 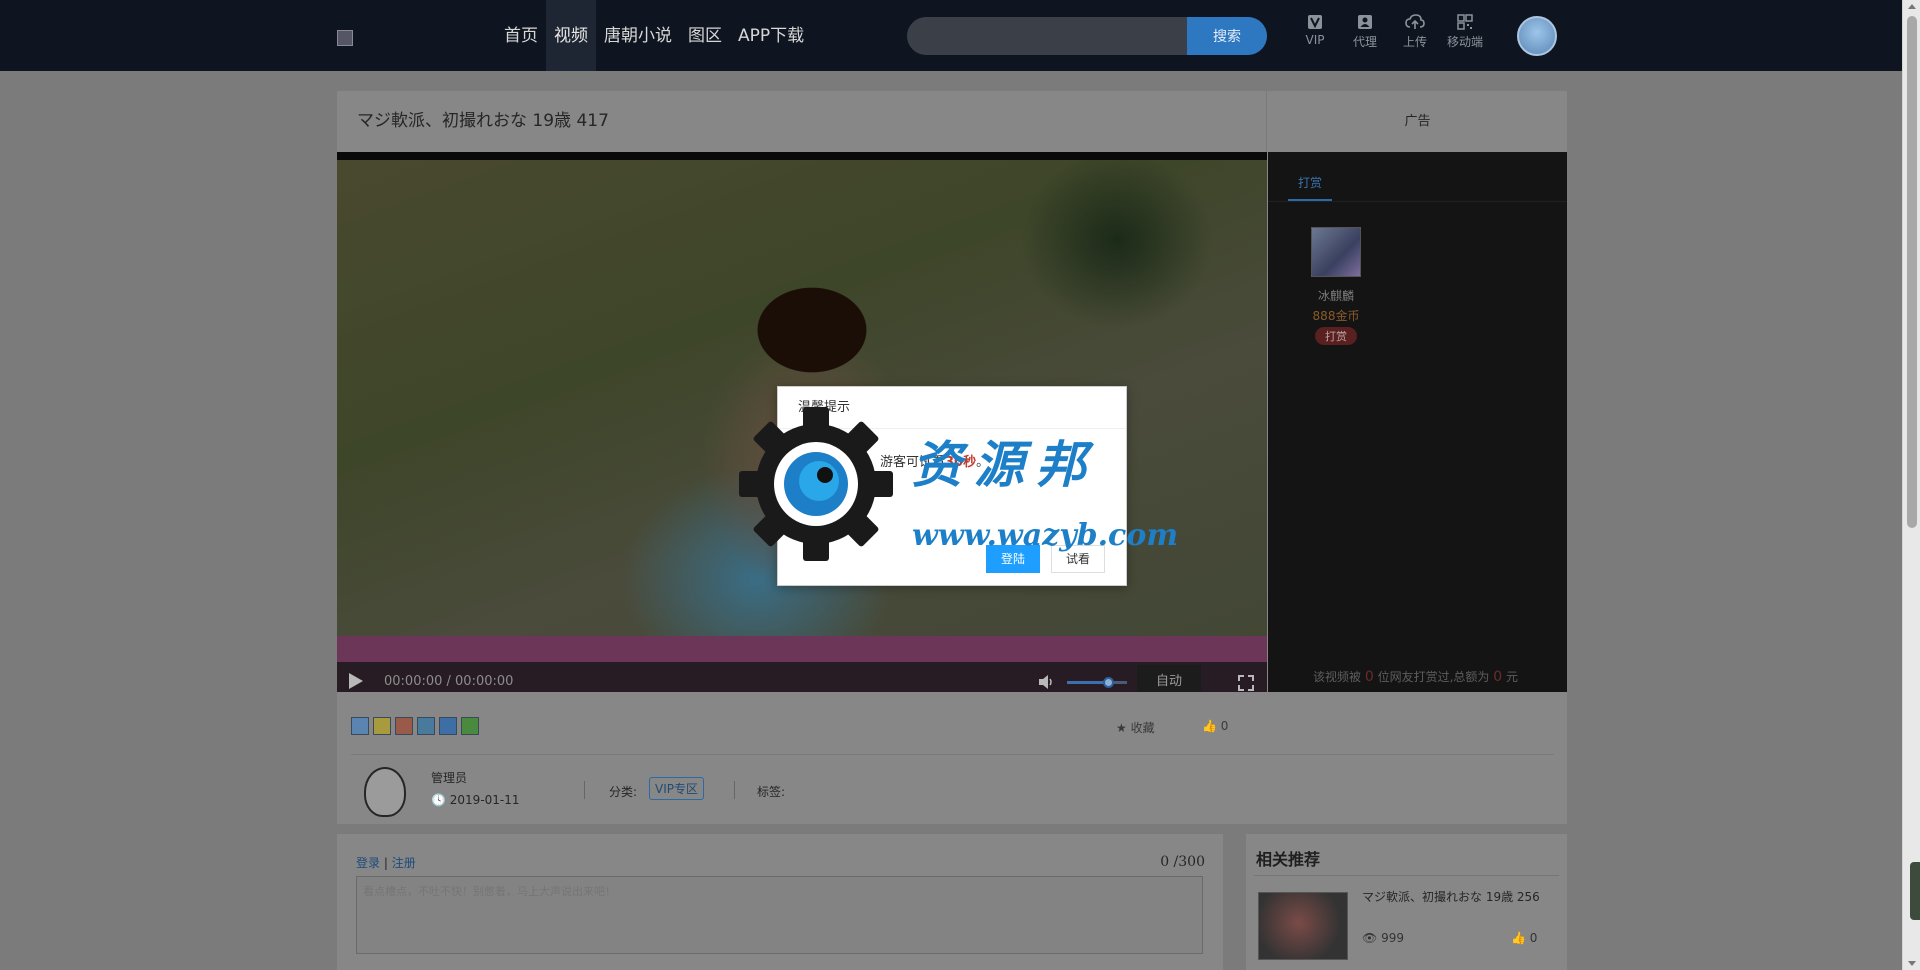 What do you see at coordinates (1451, 896) in the screenshot?
I see `recommend-item-title: マジ軟派、初撮れおな 19歳 256` at bounding box center [1451, 896].